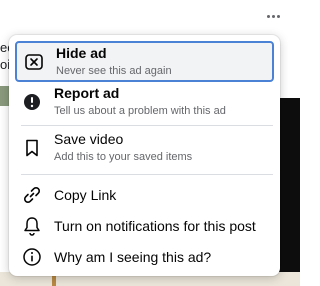 This screenshot has height=286, width=320. Describe the element at coordinates (81, 52) in the screenshot. I see `menu-item-title: Hide ad` at that location.